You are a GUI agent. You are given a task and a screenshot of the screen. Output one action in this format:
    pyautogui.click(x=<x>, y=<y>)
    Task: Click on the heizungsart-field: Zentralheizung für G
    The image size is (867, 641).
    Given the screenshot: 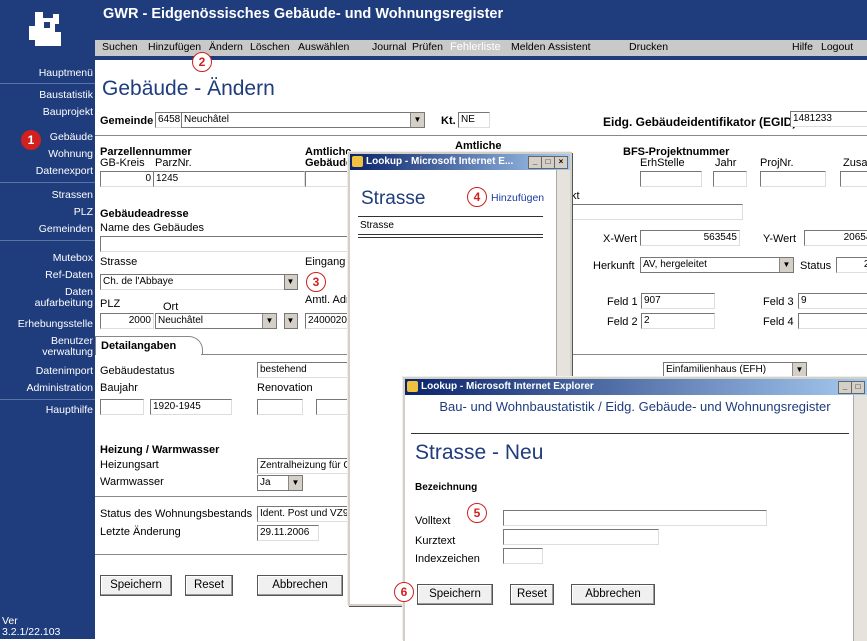 What is the action you would take?
    pyautogui.click(x=305, y=466)
    